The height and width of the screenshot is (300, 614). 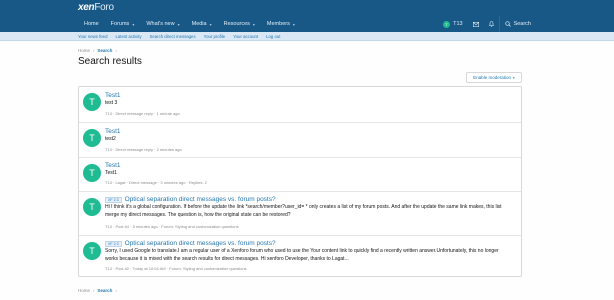 What do you see at coordinates (173, 36) in the screenshot?
I see `sub-nav-link-search-direct-messages: Search direct messages` at bounding box center [173, 36].